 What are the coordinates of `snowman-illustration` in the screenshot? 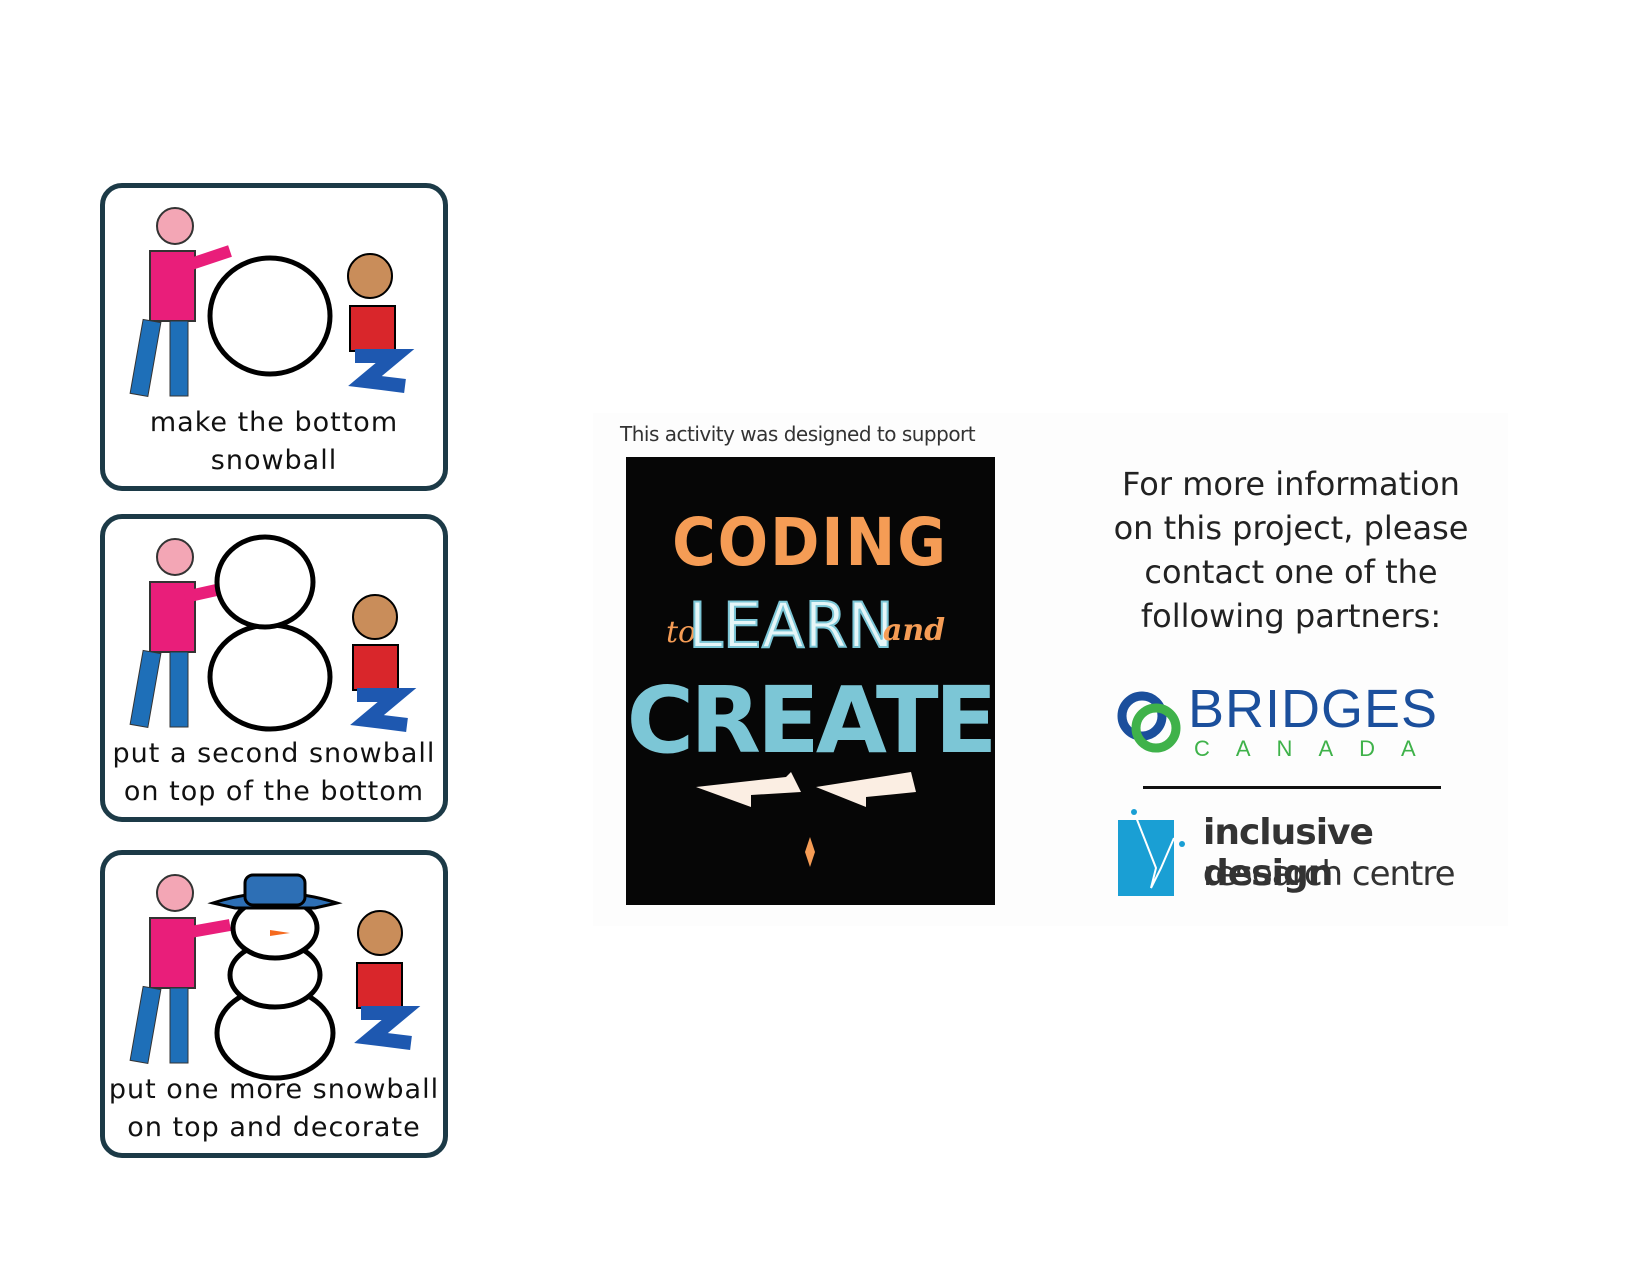 It's located at (275, 977).